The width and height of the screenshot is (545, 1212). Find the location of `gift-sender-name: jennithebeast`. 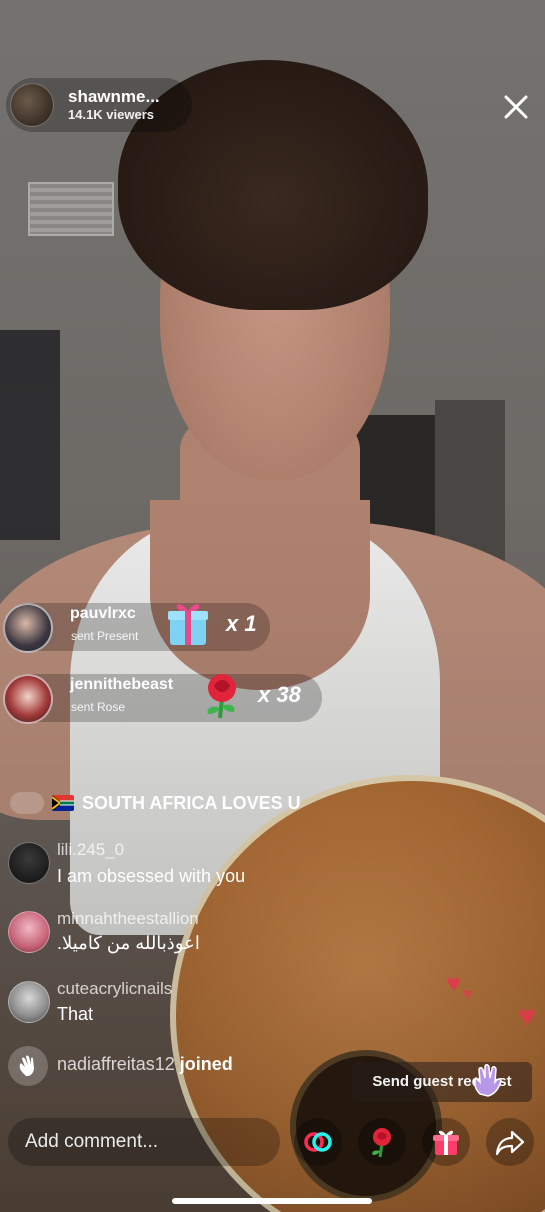

gift-sender-name: jennithebeast is located at coordinates (121, 685).